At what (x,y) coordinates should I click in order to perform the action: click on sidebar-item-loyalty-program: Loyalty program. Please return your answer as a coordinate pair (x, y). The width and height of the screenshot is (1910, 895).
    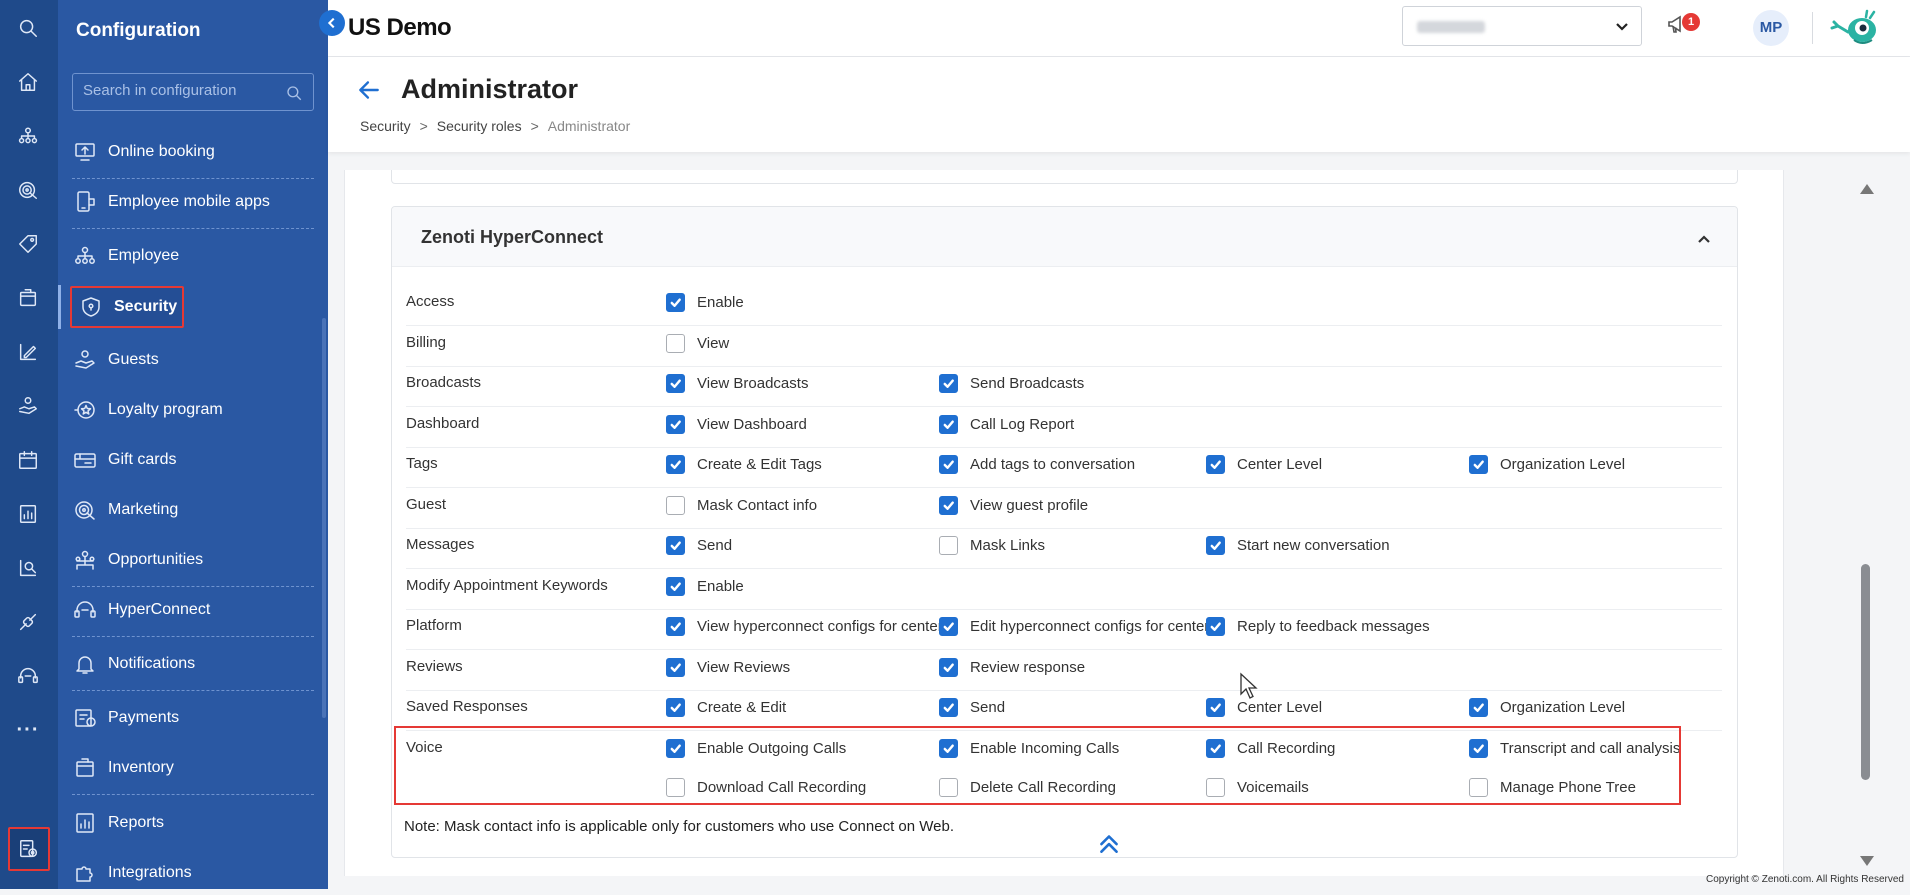
    Looking at the image, I should click on (193, 410).